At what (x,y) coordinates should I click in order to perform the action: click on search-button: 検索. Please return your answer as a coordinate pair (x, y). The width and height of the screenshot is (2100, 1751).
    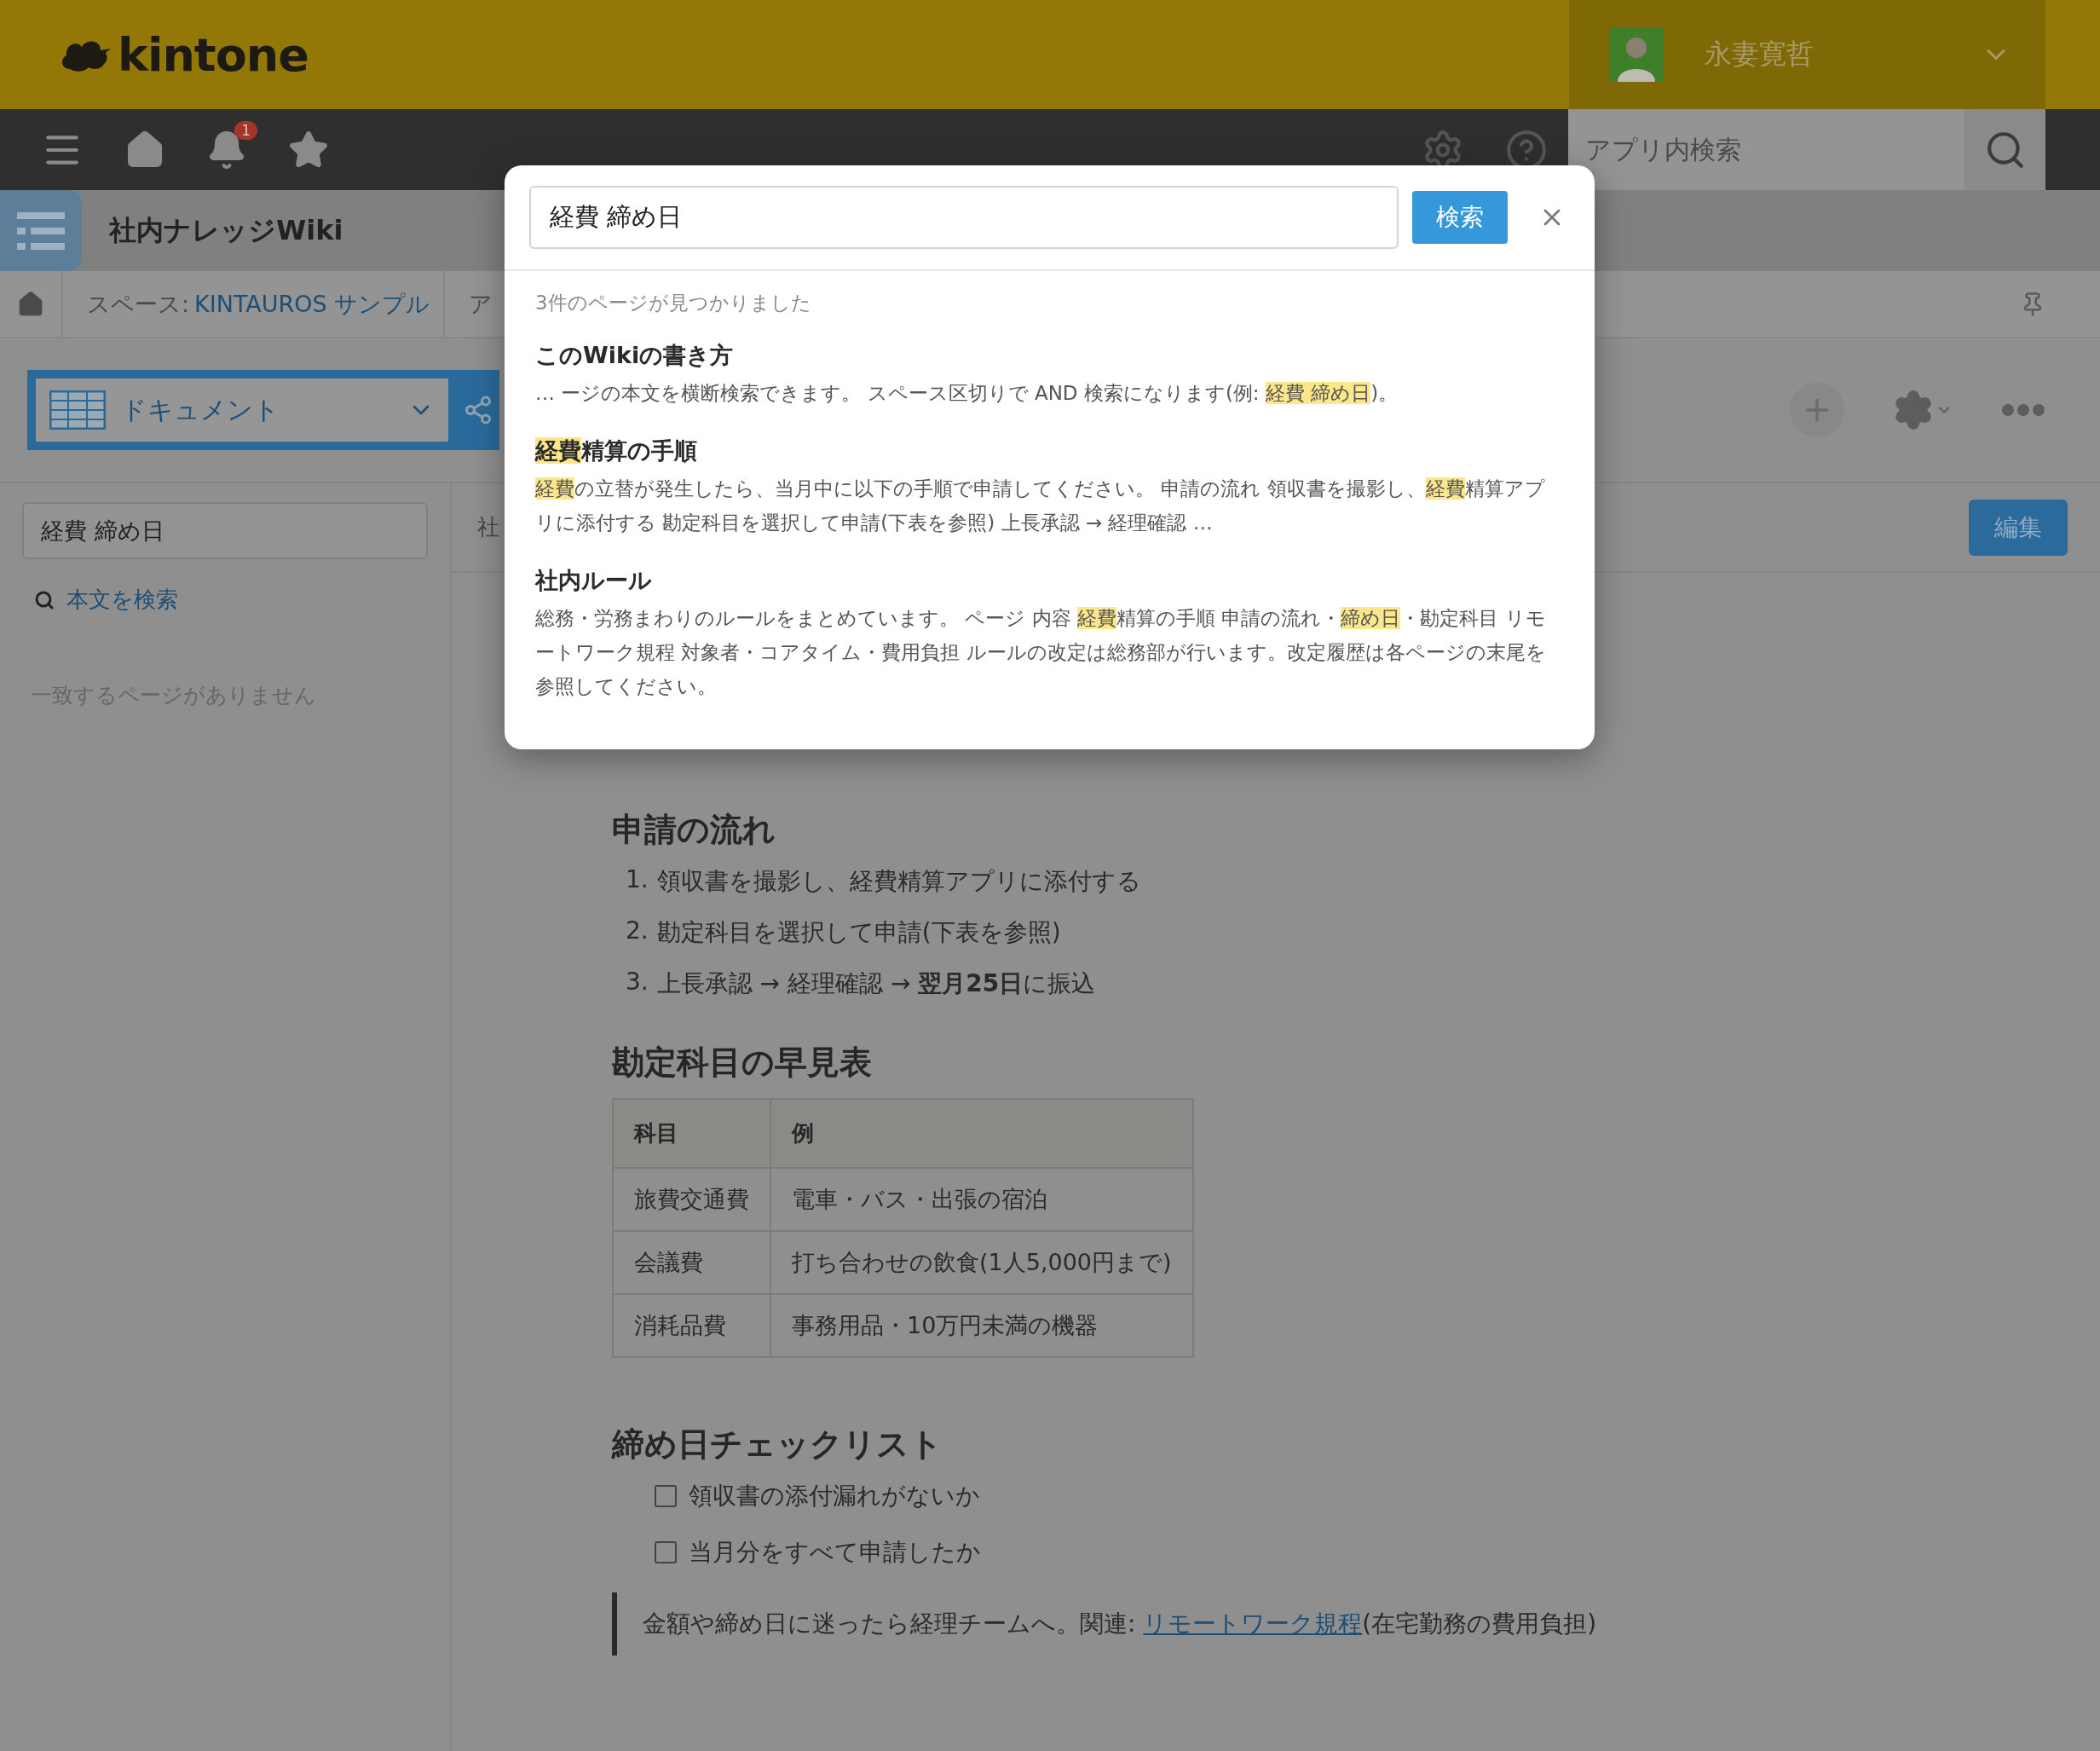
    Looking at the image, I should click on (1460, 217).